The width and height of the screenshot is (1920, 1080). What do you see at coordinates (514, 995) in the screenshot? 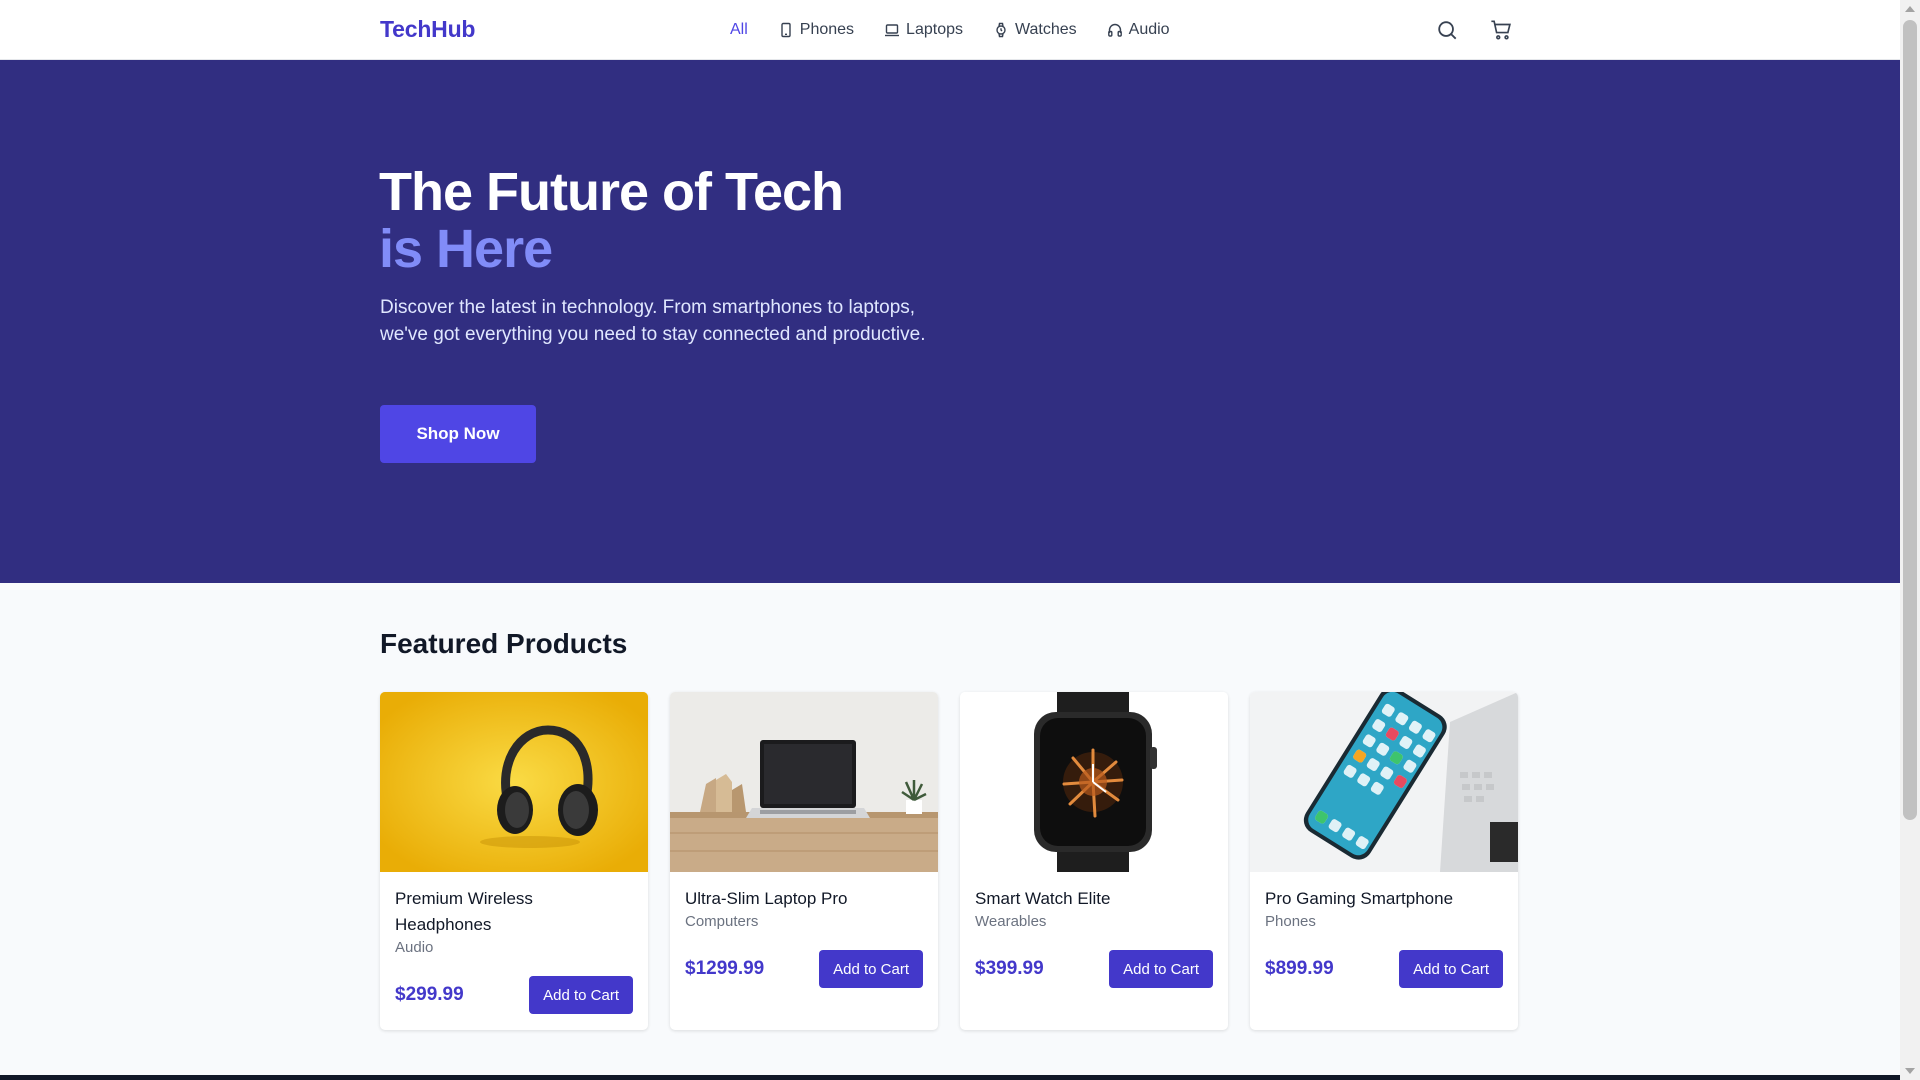
I see `product-footer: $299.99 Add to Cart` at bounding box center [514, 995].